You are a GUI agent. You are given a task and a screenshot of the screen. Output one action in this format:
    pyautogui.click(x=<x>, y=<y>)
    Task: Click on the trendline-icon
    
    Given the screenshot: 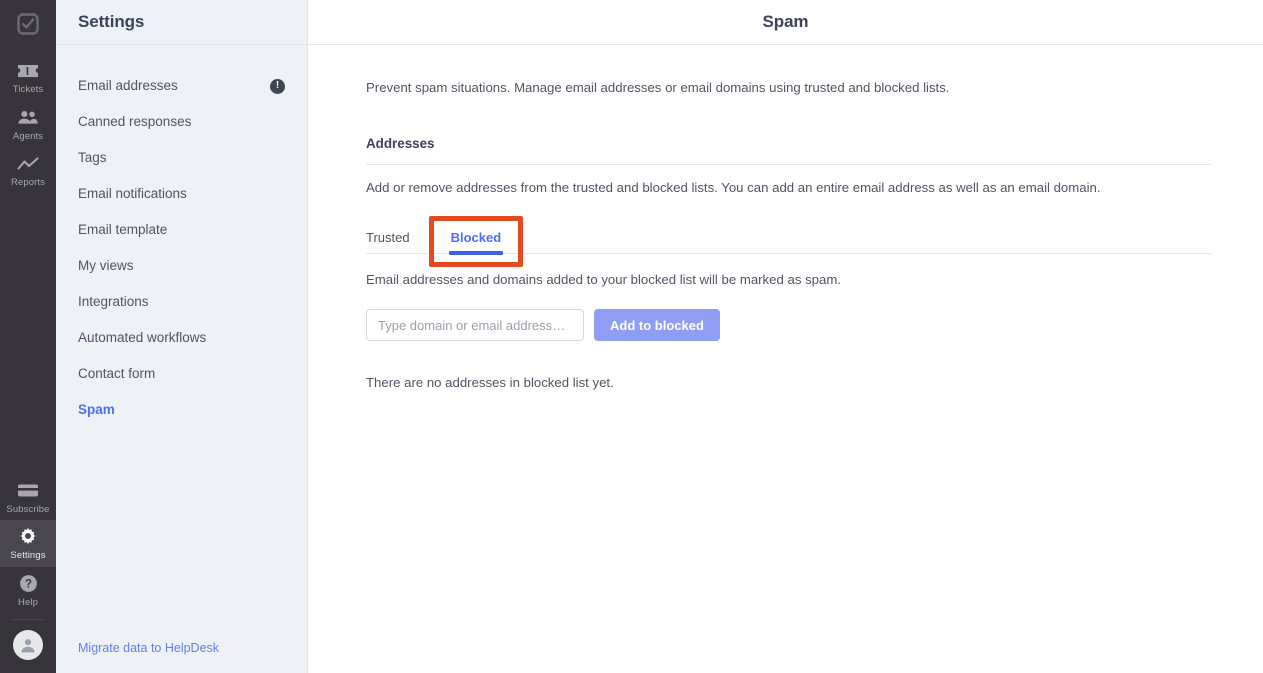 What is the action you would take?
    pyautogui.click(x=28, y=164)
    